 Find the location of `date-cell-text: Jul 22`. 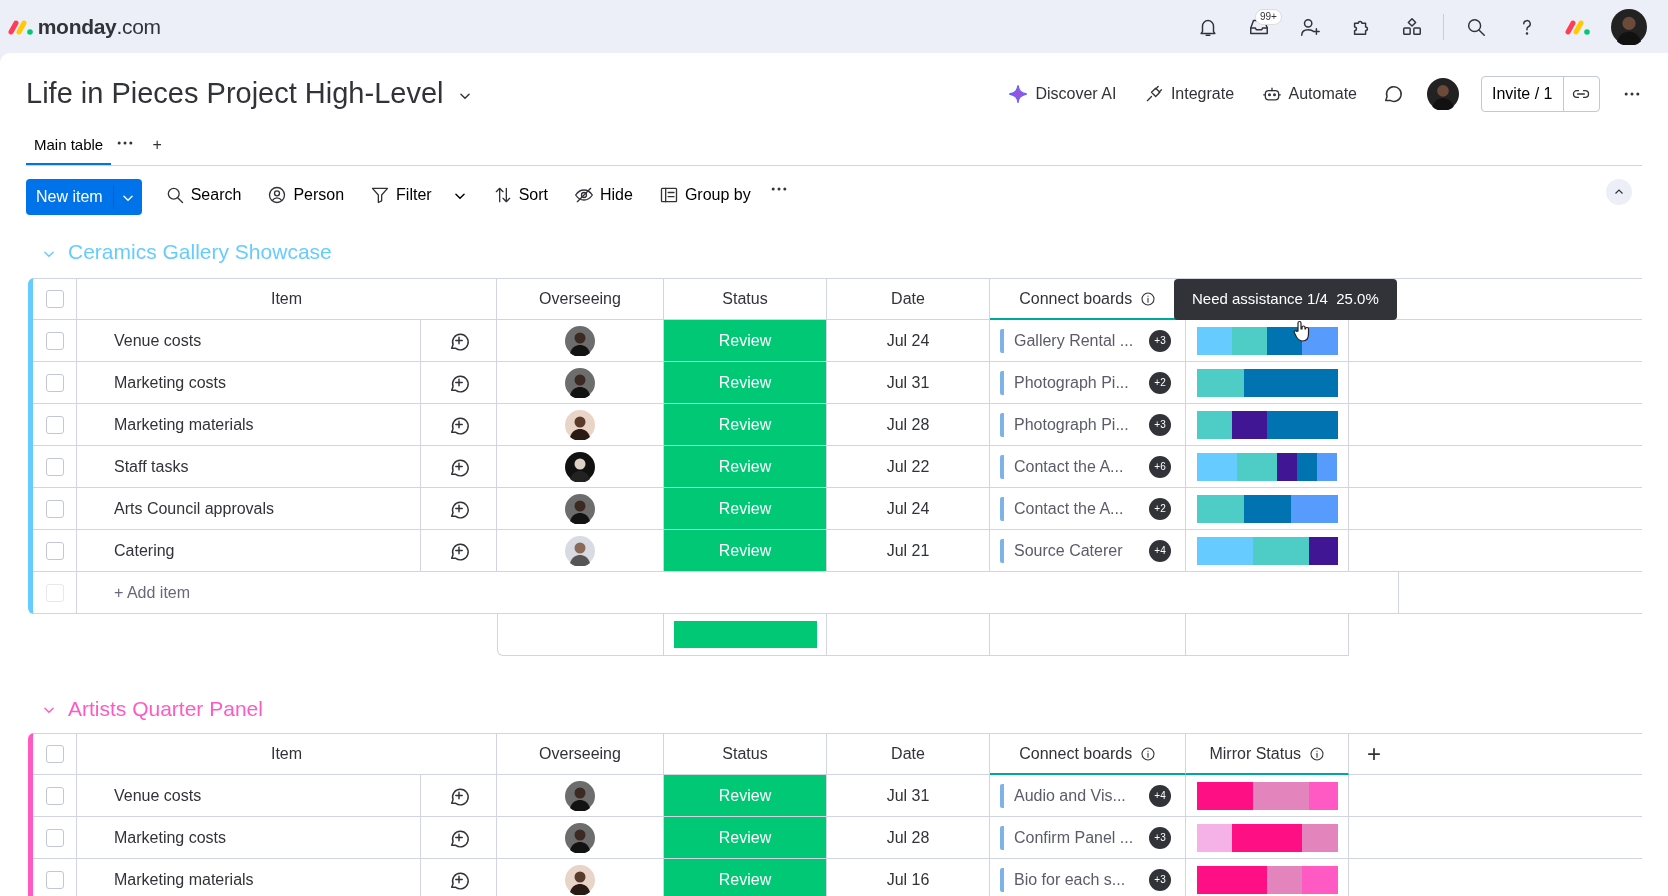

date-cell-text: Jul 22 is located at coordinates (908, 466).